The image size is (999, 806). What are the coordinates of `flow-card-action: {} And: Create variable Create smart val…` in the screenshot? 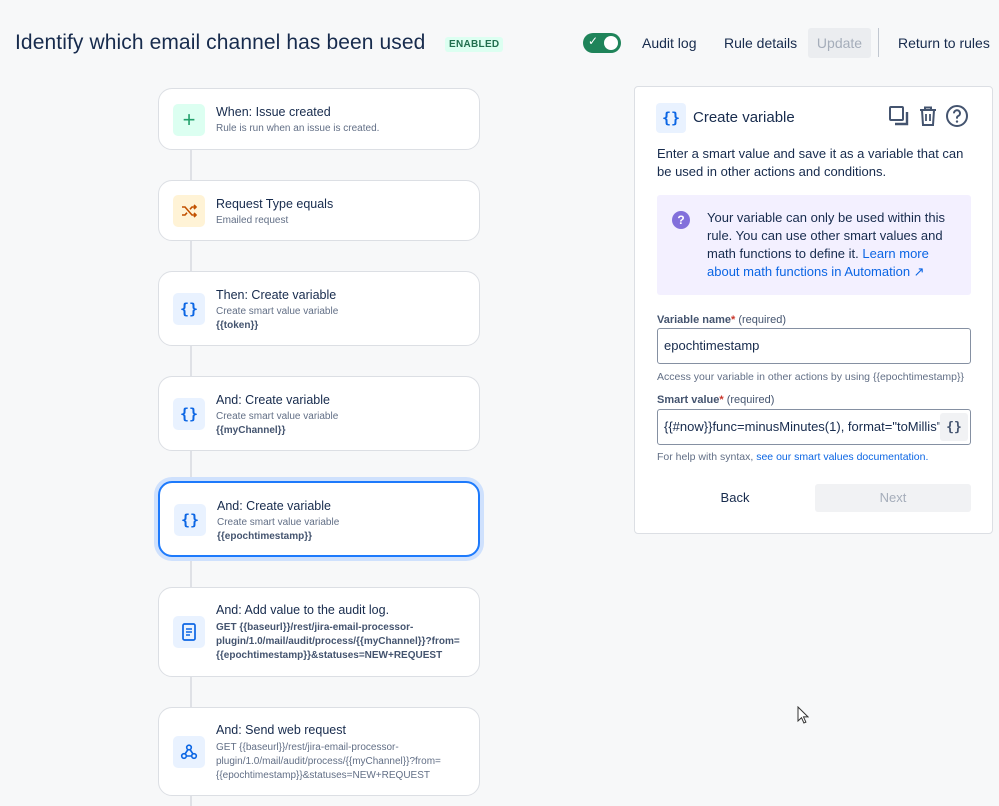 It's located at (319, 413).